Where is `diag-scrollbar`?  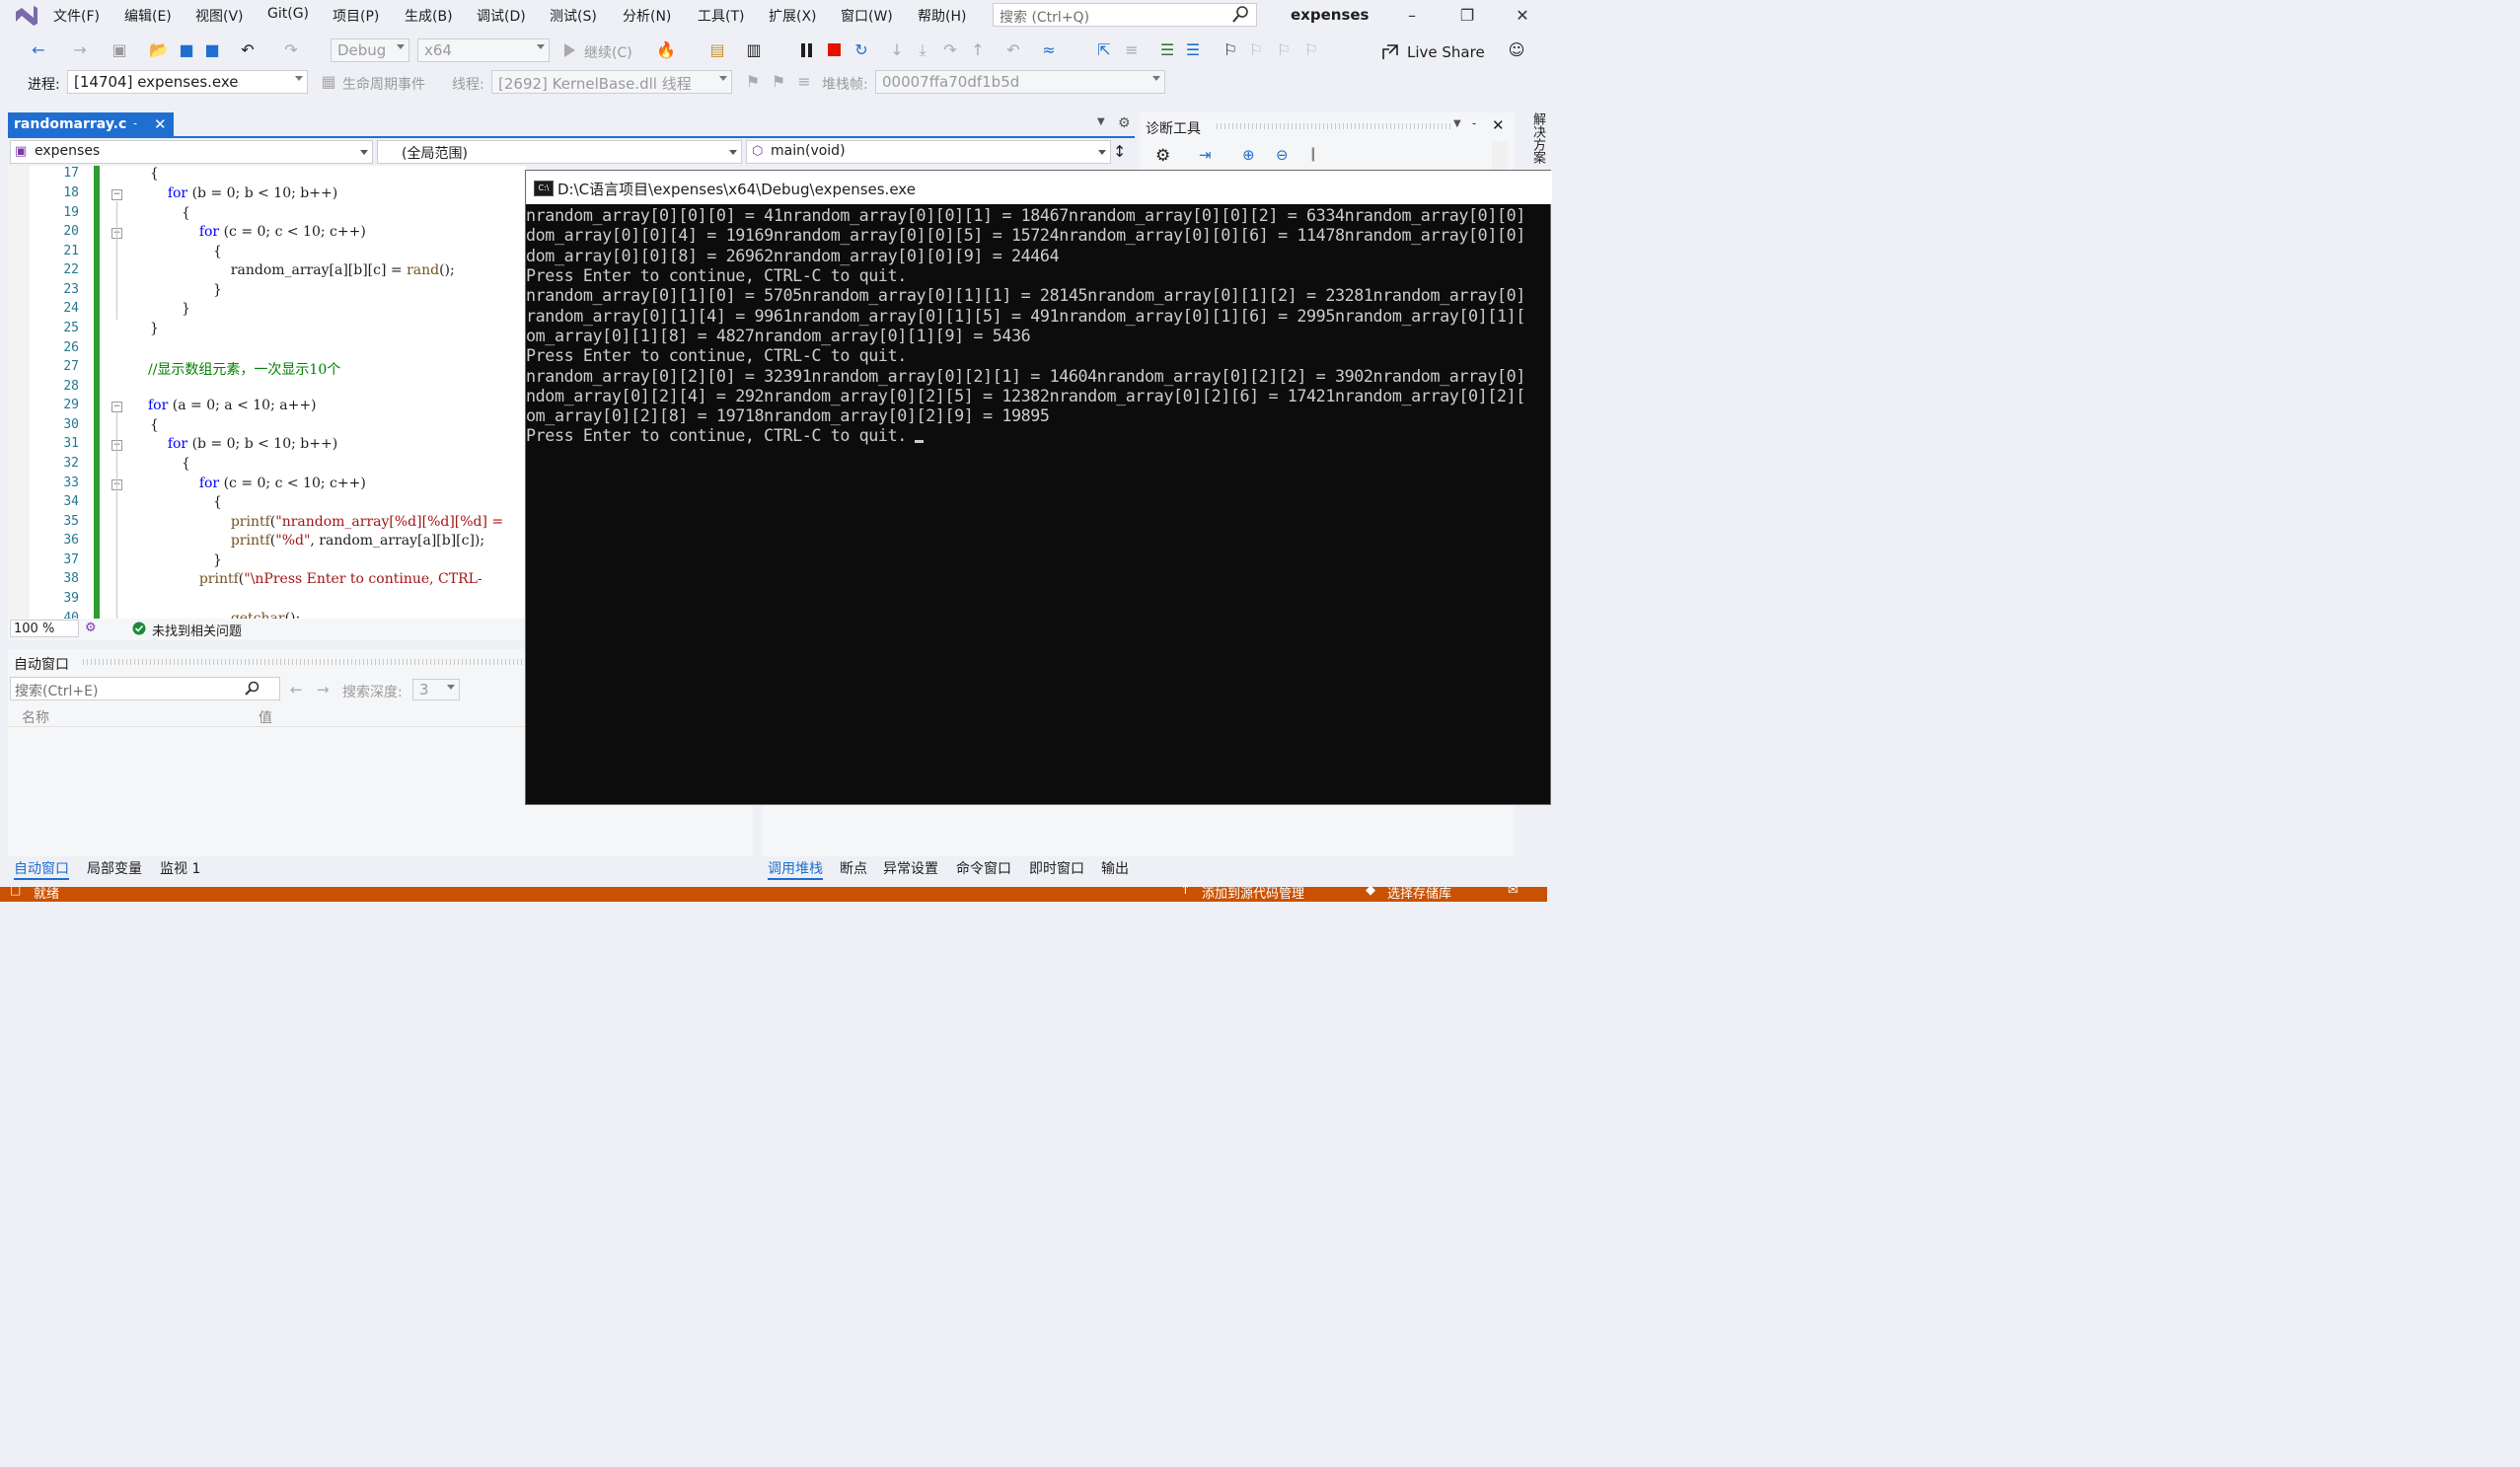
diag-scrollbar is located at coordinates (1500, 157).